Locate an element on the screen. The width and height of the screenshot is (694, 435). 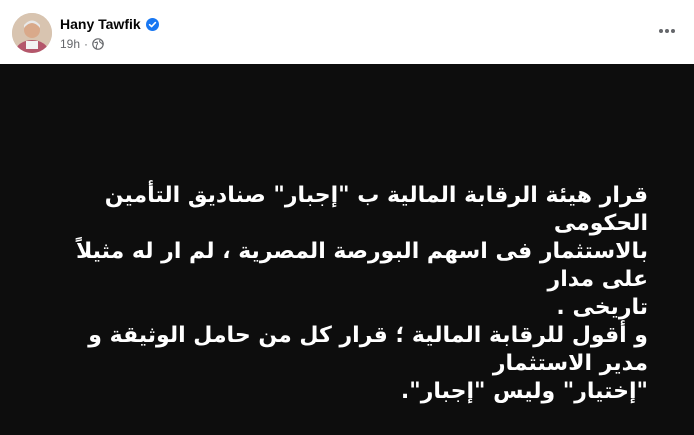
post-text-line: "إختيار" وليس "إجبار". is located at coordinates (524, 391).